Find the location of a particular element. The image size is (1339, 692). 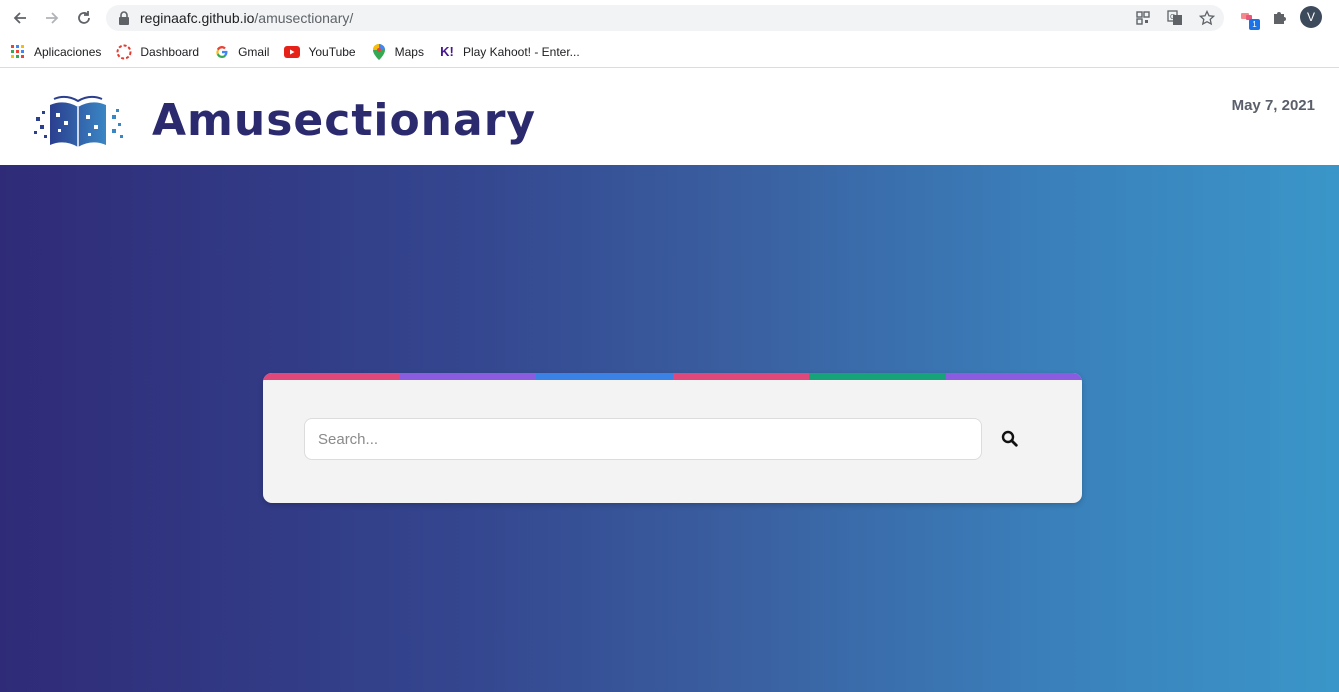

bookmark-aplicaciones: Aplicaciones is located at coordinates (55, 52).